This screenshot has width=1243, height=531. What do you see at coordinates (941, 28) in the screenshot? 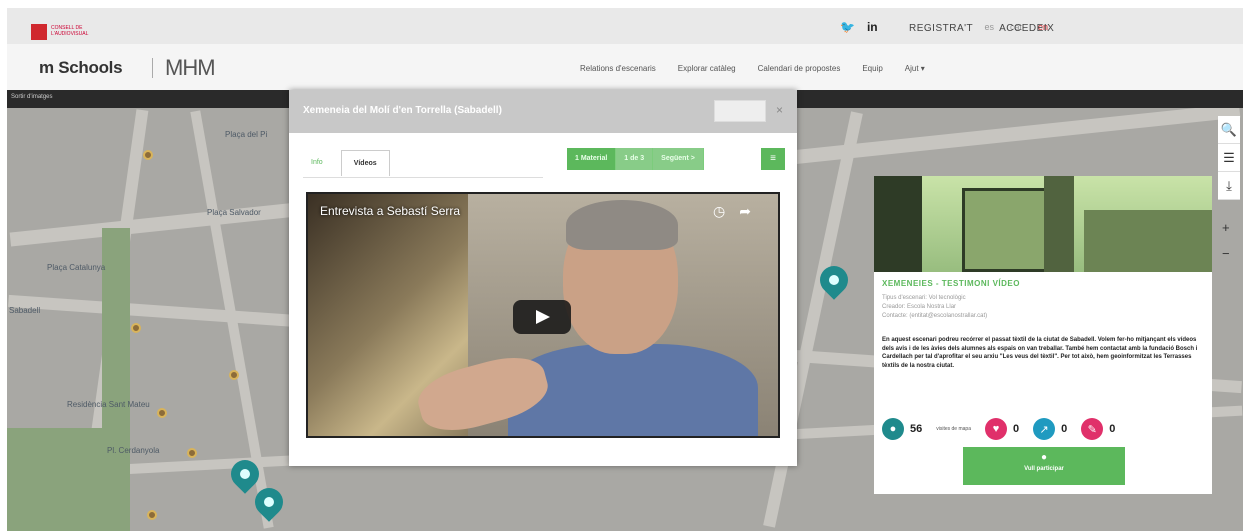
I see `register-link: REGISTRA'T` at bounding box center [941, 28].